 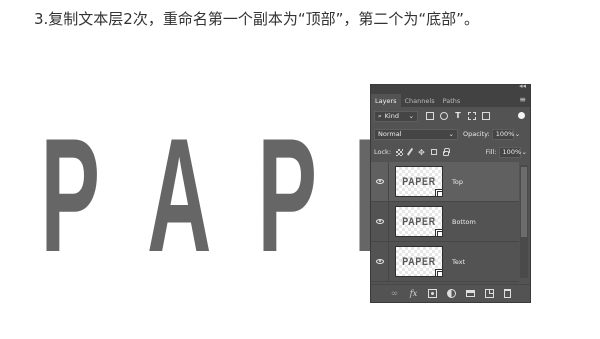 I want to click on layer-row-bottom: PAPER Bottom, so click(x=445, y=222).